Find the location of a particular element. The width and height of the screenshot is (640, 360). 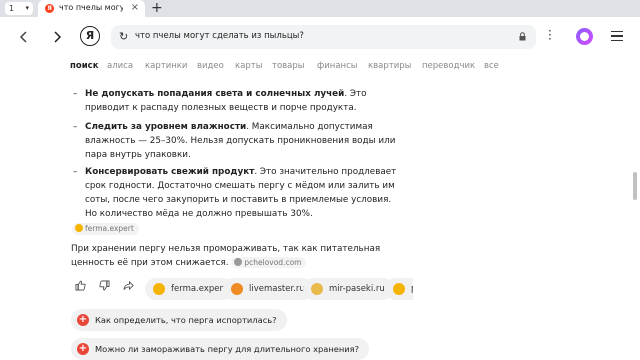

lock-icon is located at coordinates (522, 36).